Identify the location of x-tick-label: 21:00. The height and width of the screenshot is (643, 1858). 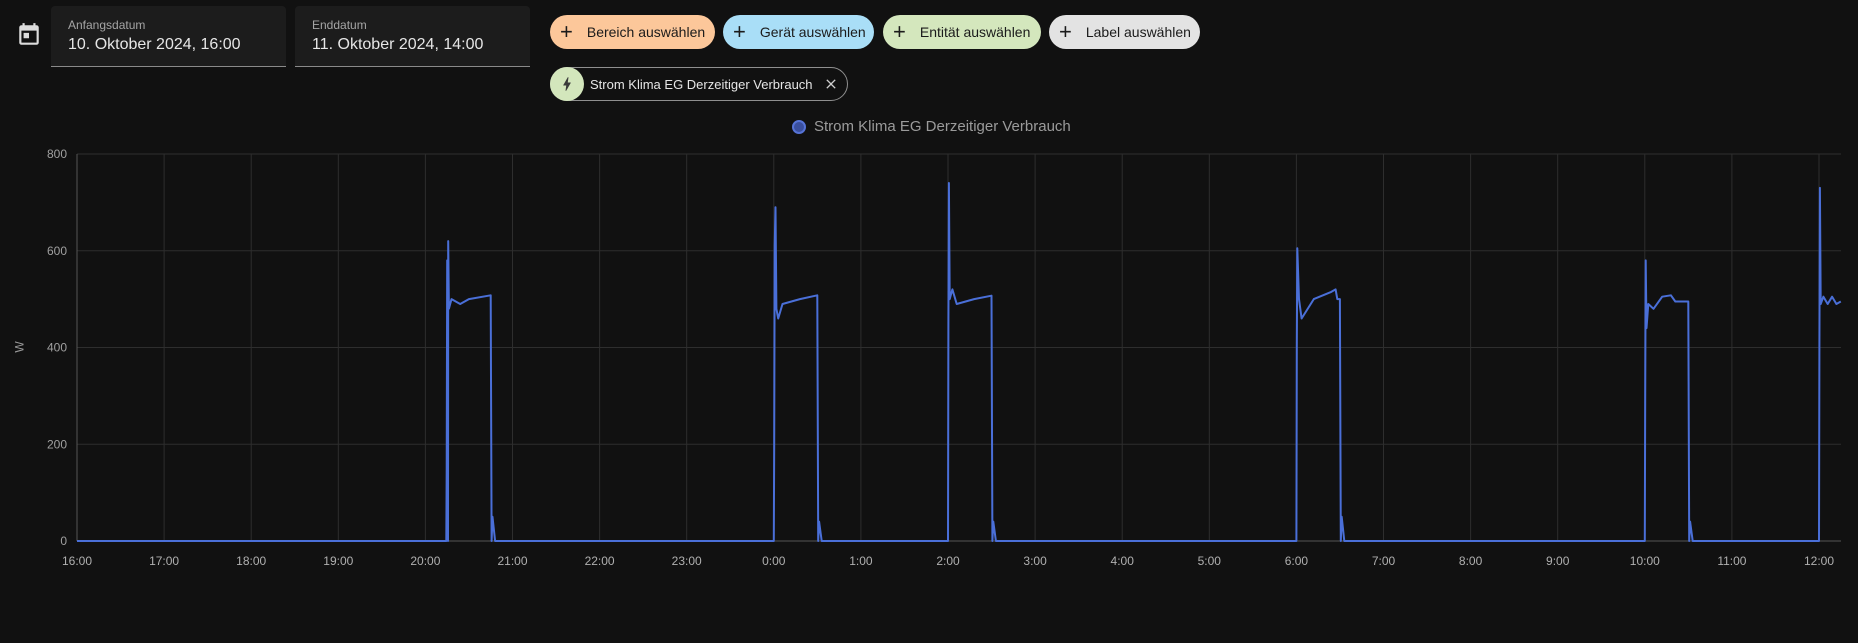
(512, 561).